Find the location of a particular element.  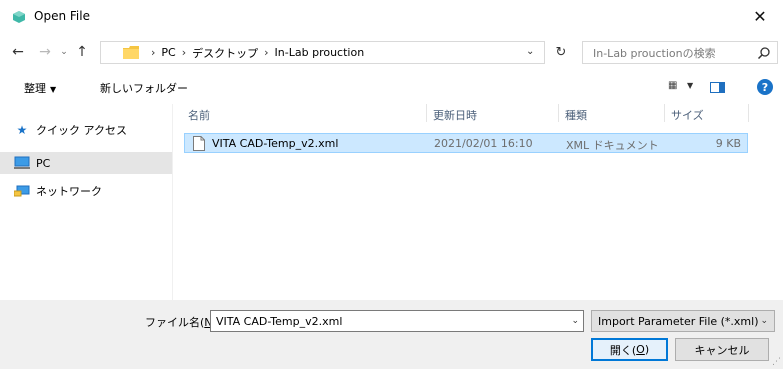

up-button: ↑ is located at coordinates (82, 52).